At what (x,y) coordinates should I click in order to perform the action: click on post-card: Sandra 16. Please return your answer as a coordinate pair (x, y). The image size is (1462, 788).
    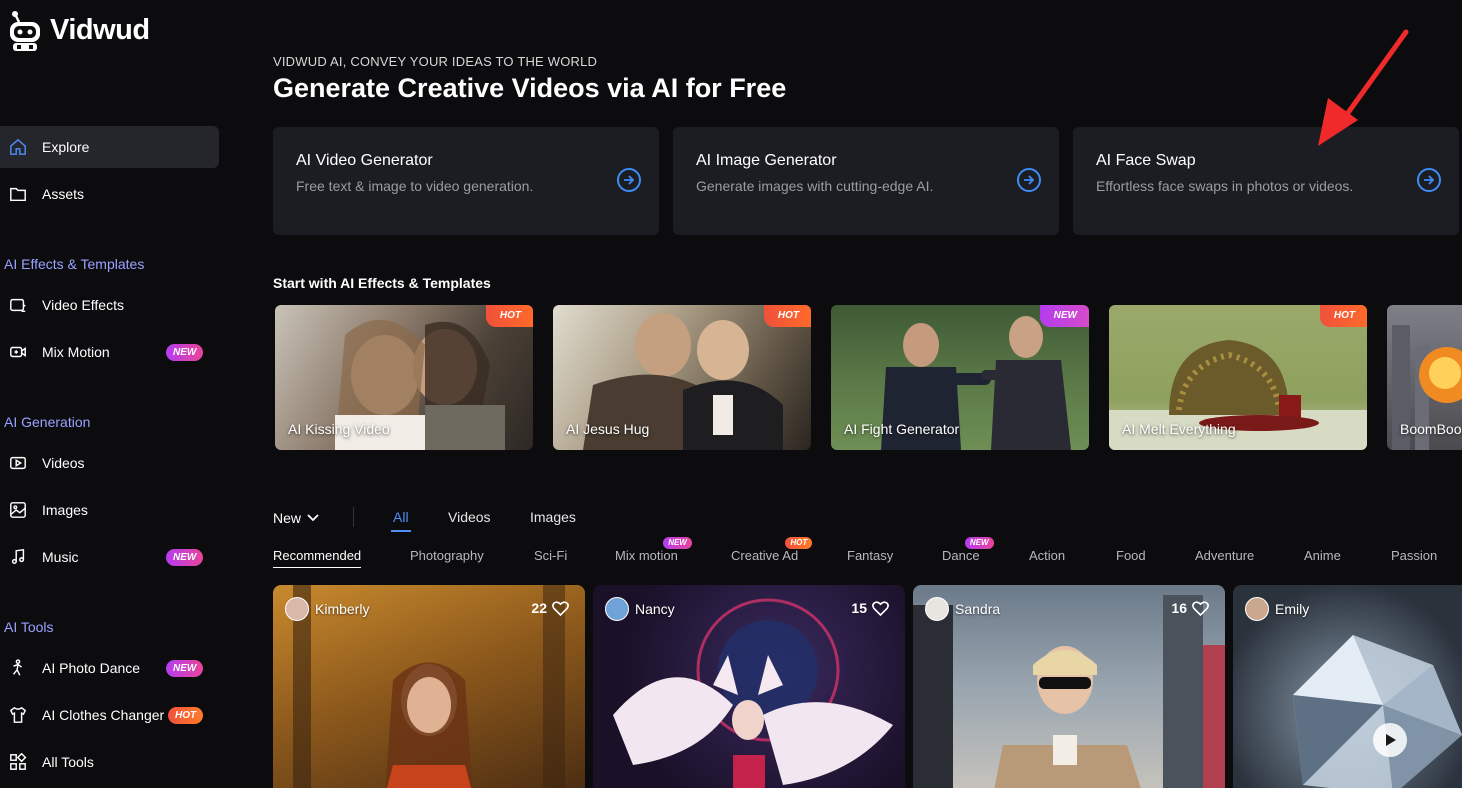
    Looking at the image, I should click on (1069, 686).